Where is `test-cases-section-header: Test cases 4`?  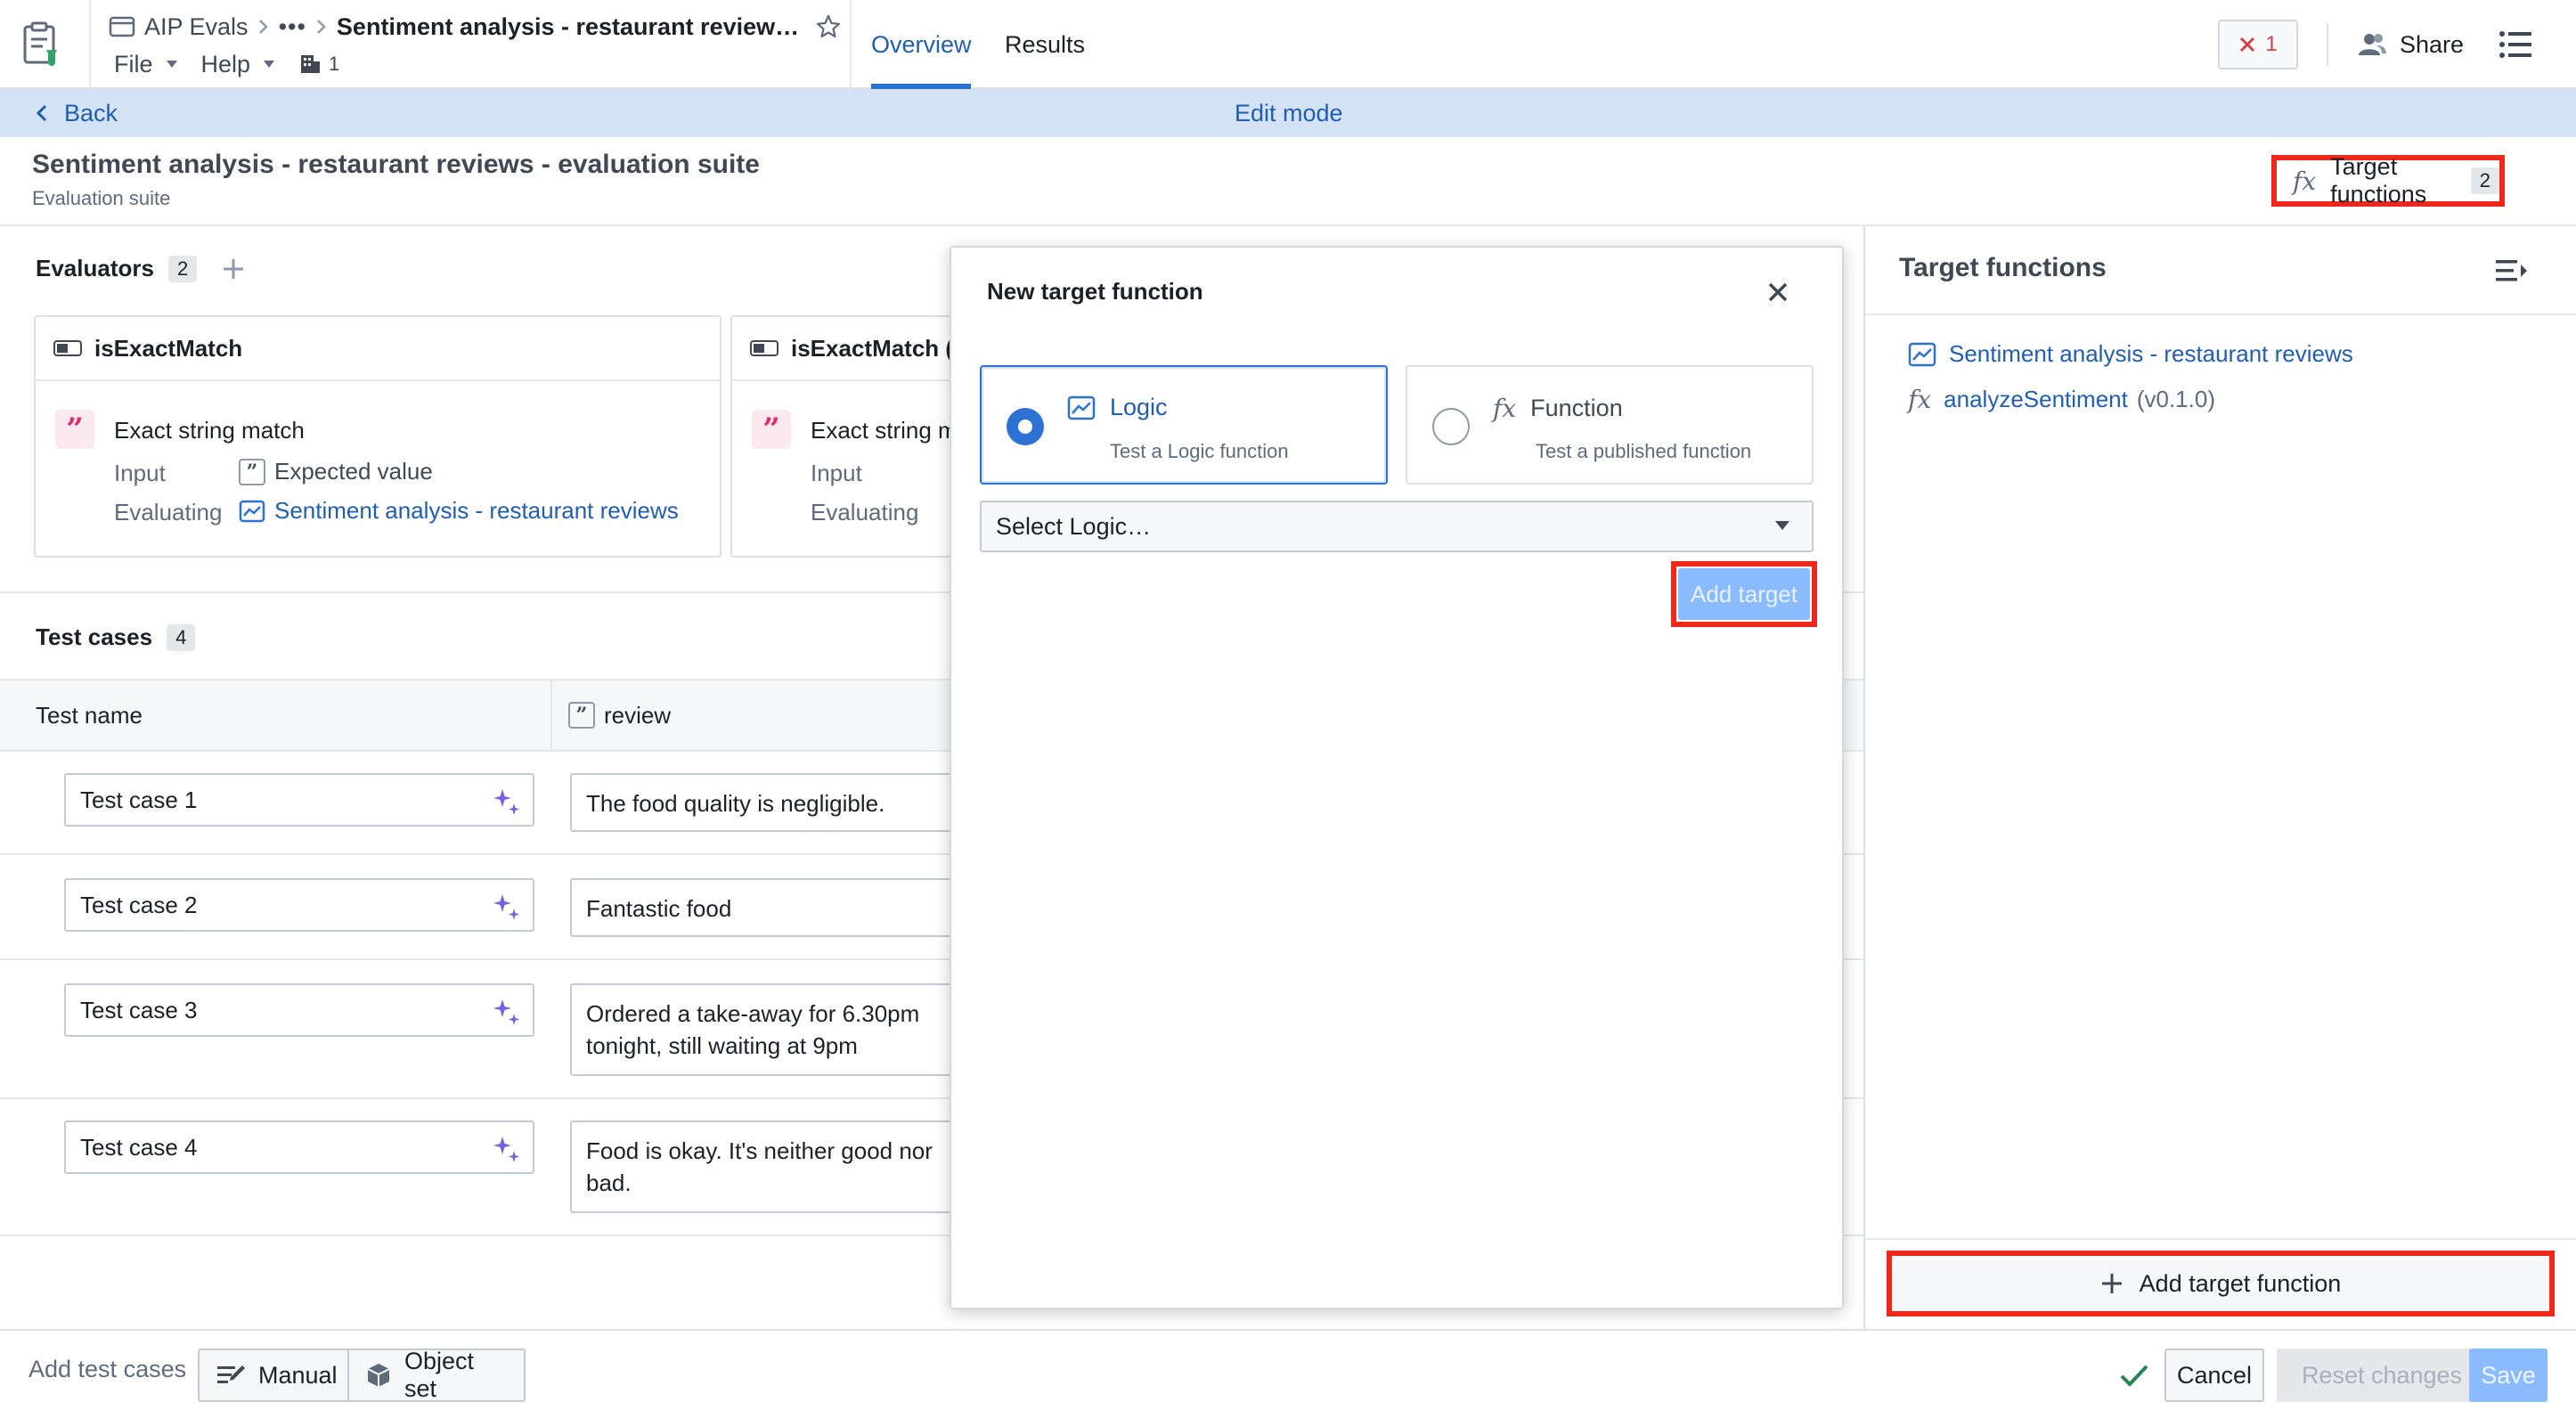
test-cases-section-header: Test cases 4 is located at coordinates (116, 637).